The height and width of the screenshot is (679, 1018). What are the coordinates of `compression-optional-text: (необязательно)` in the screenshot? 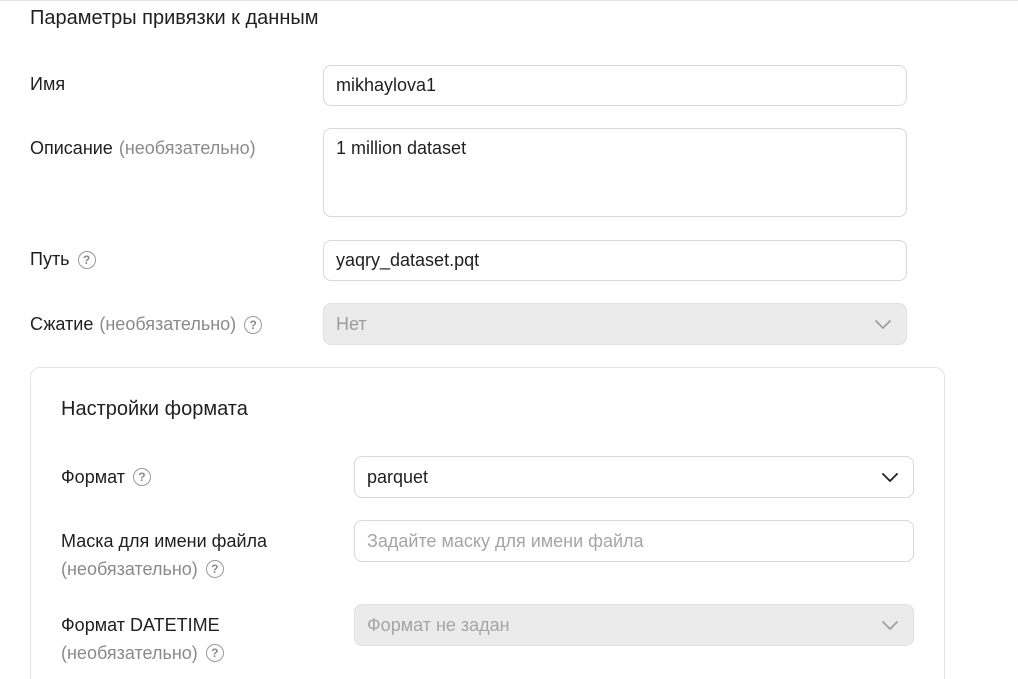 It's located at (168, 324).